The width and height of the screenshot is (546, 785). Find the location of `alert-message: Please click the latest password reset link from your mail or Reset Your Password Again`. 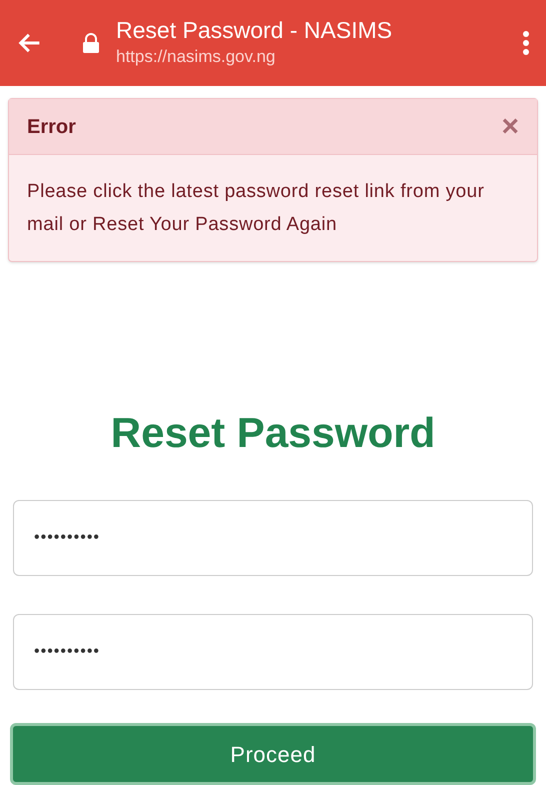

alert-message: Please click the latest password reset link from your mail or Reset Your Password Again is located at coordinates (256, 208).